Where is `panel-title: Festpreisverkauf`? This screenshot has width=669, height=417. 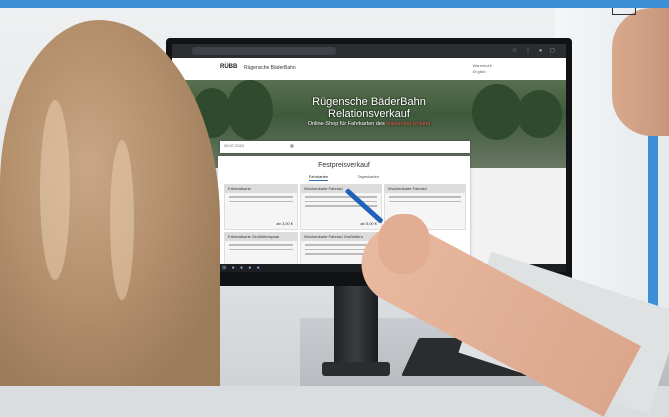 panel-title: Festpreisverkauf is located at coordinates (344, 165).